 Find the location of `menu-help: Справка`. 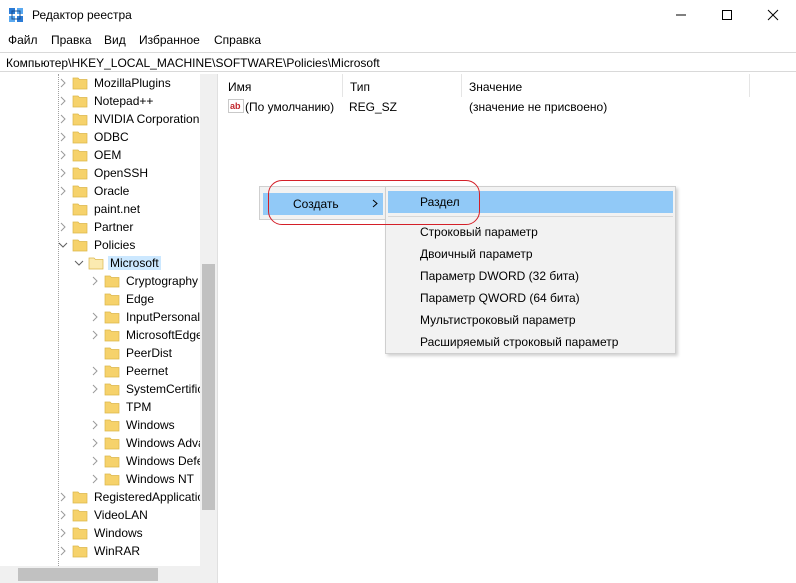

menu-help: Справка is located at coordinates (237, 40).